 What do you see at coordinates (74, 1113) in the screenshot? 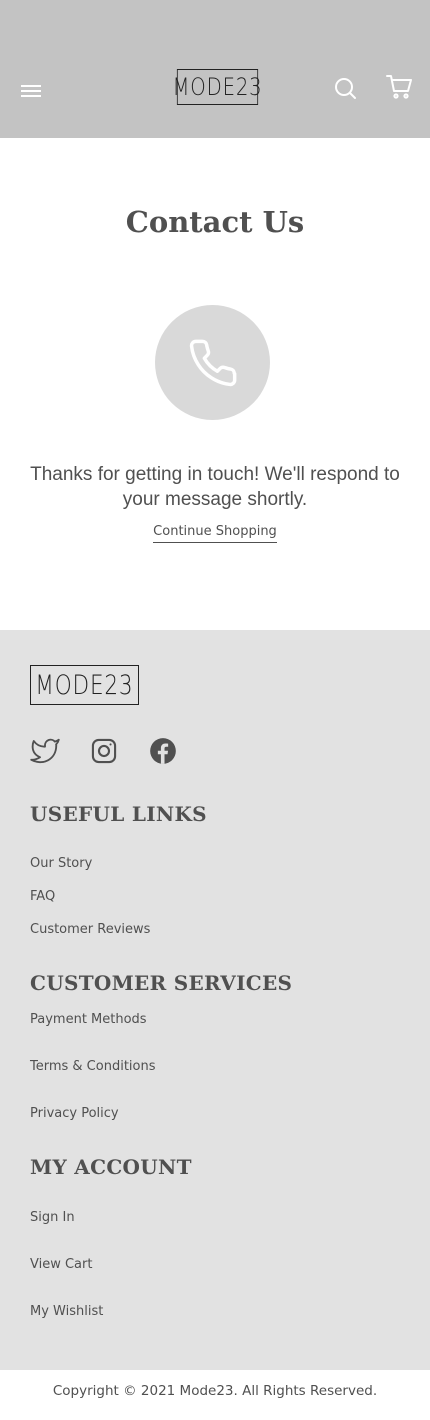
I see `footer-link-privacy-policy: Privacy Policy` at bounding box center [74, 1113].